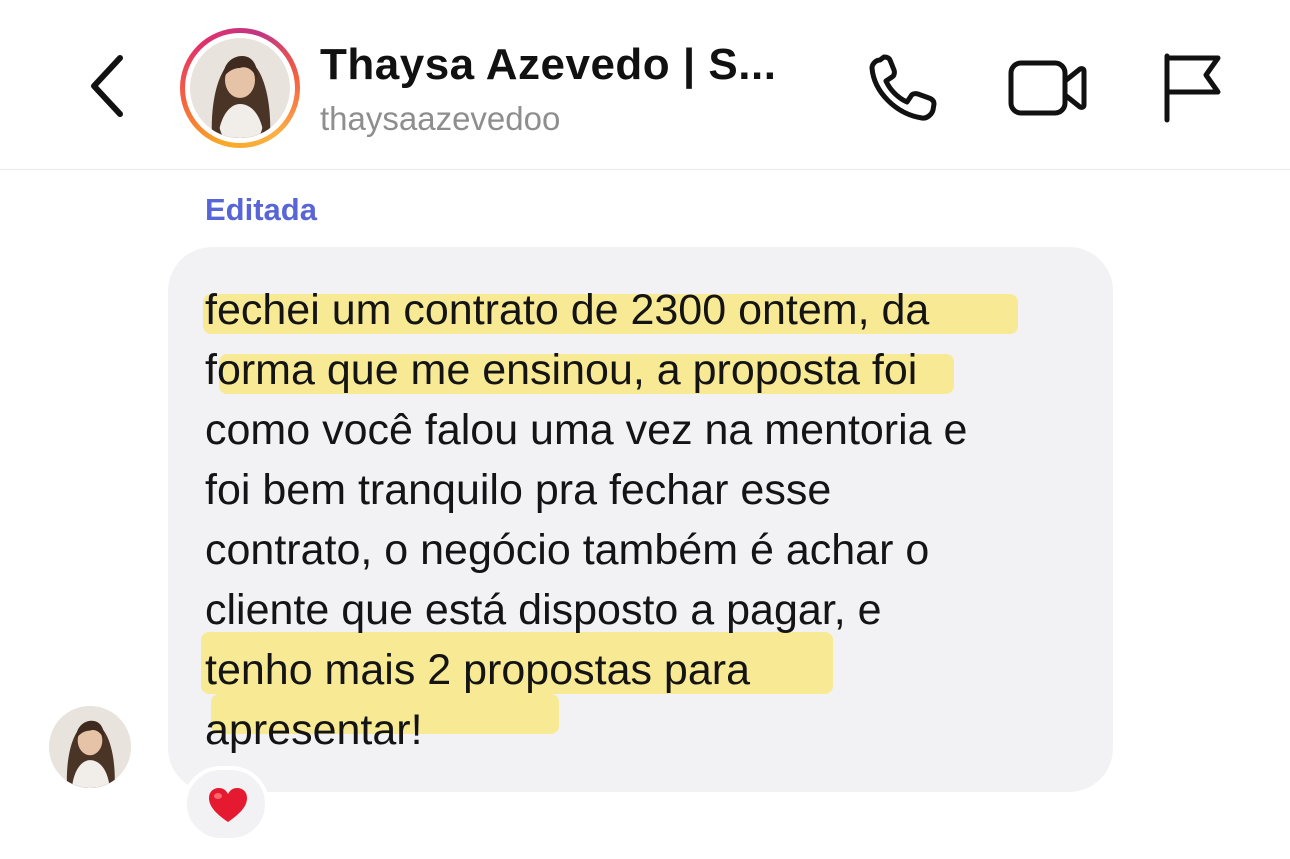 The image size is (1290, 859). I want to click on heart-icon, so click(228, 805).